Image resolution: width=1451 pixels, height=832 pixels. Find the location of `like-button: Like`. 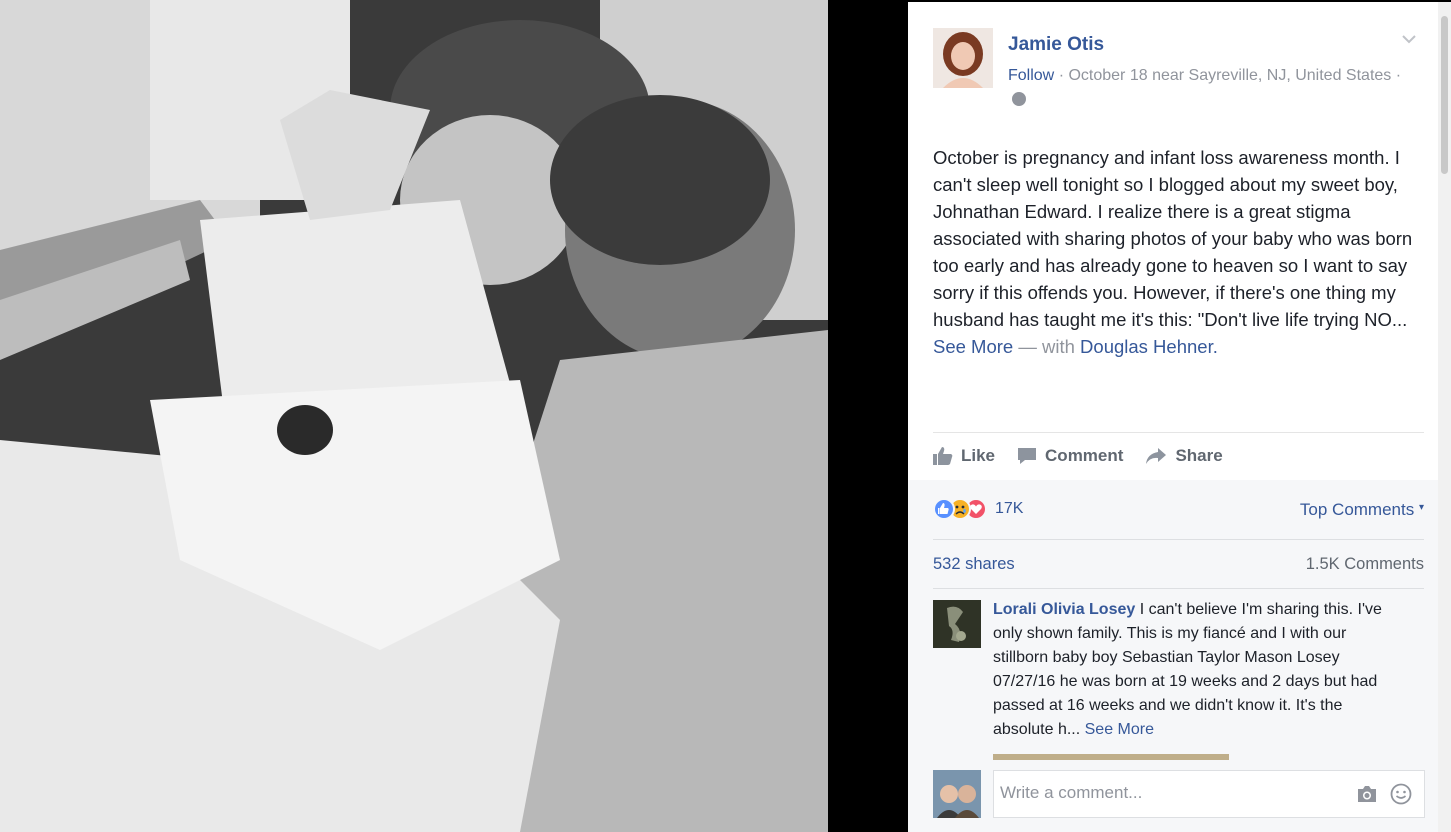

like-button: Like is located at coordinates (964, 456).